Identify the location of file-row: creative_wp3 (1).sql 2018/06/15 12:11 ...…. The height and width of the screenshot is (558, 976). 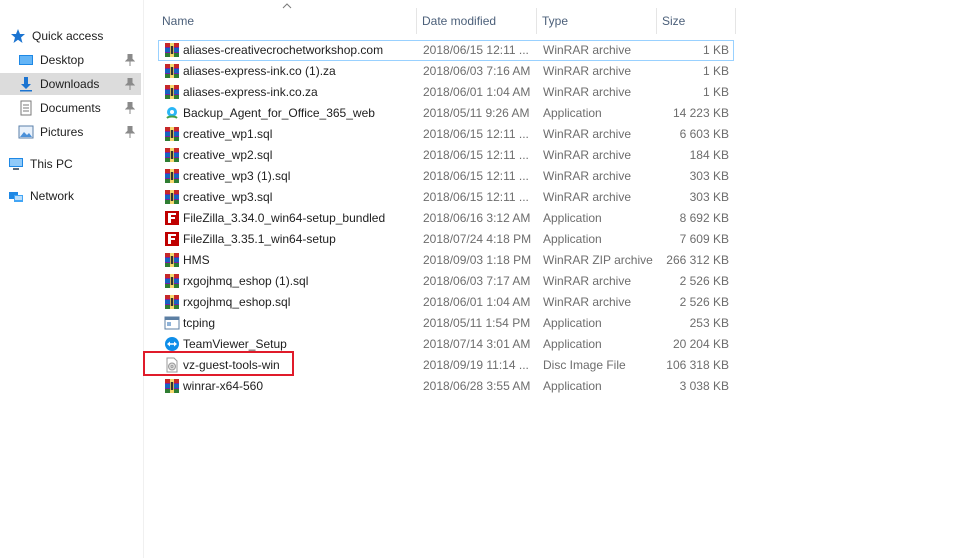
(446, 176).